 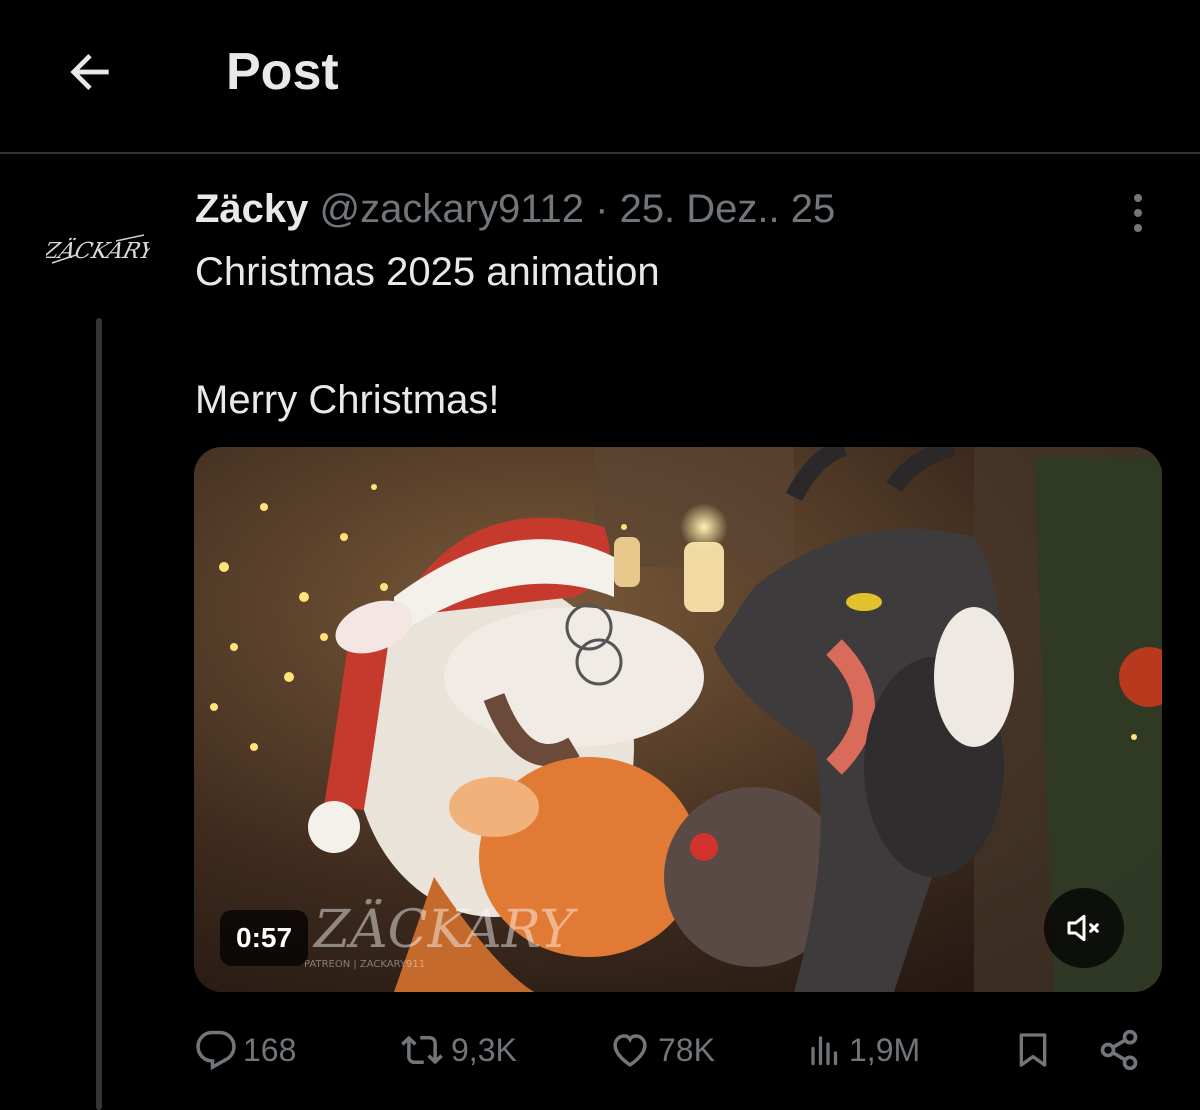 I want to click on share-button, so click(x=1119, y=1050).